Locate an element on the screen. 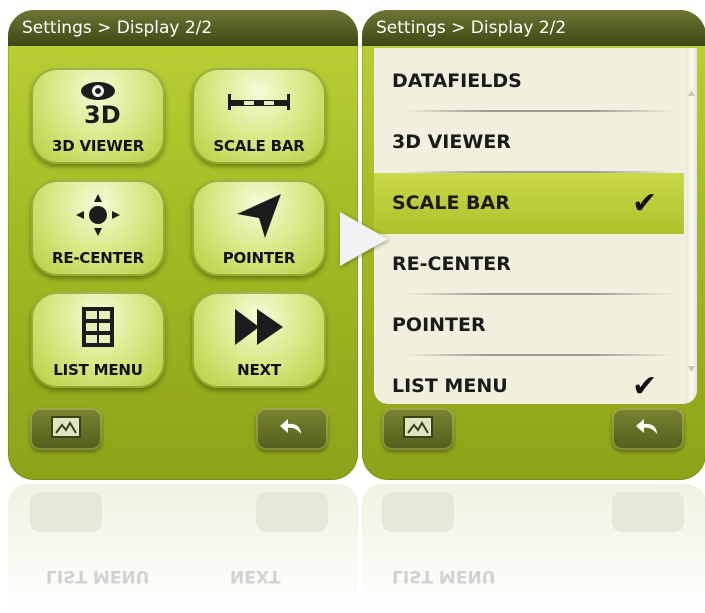 This screenshot has width=705, height=613. tile-label: SCALE BAR is located at coordinates (259, 146).